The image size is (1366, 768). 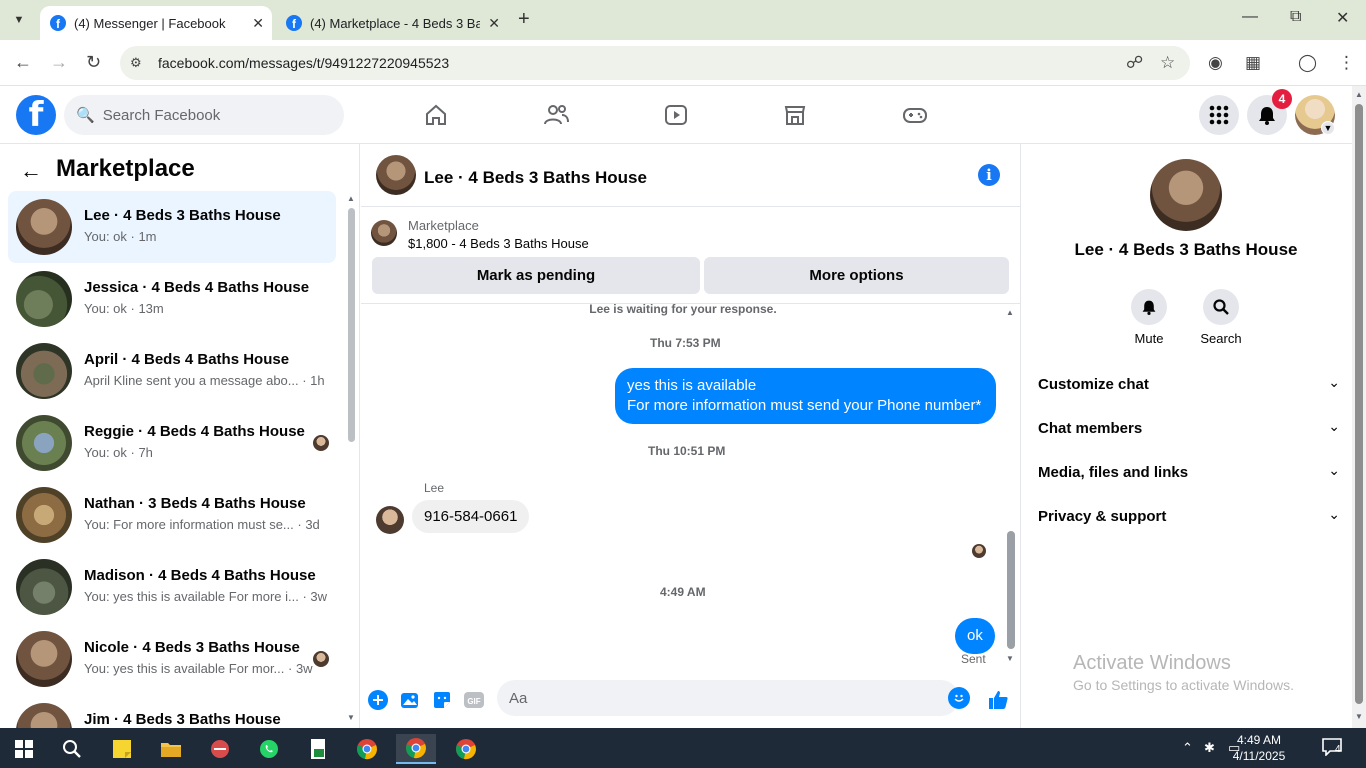 I want to click on file-explorer-icon, so click(x=171, y=749).